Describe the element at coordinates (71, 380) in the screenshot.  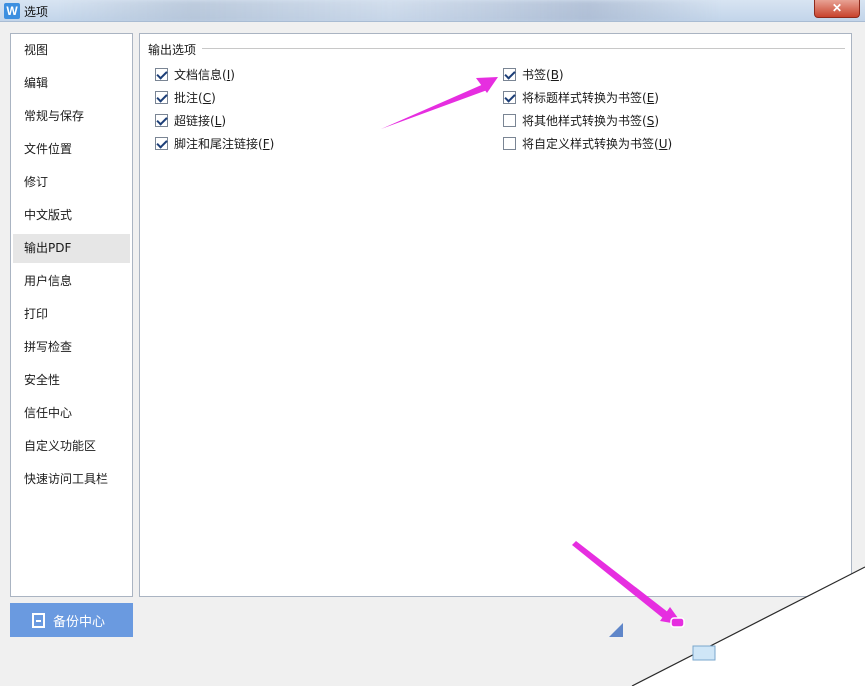
I see `nav-item-security: 安全性` at that location.